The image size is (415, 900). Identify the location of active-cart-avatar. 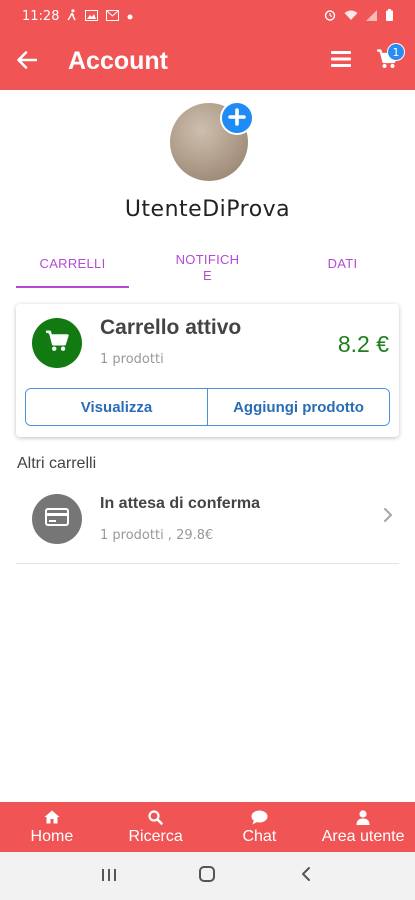
(57, 343).